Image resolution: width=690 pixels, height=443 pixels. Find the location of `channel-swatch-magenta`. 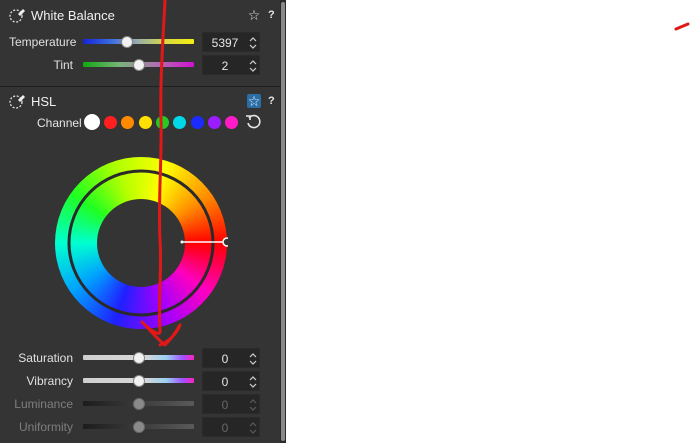

channel-swatch-magenta is located at coordinates (232, 122).